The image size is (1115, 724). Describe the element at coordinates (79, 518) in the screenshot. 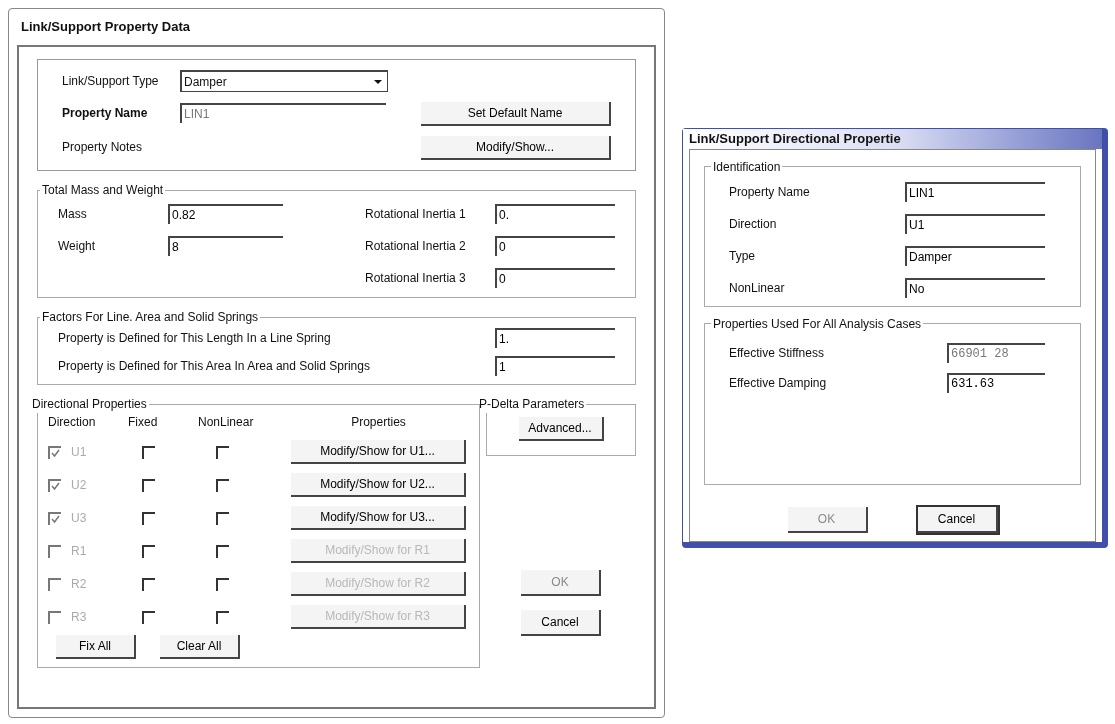

I see `direction-label: U3` at that location.